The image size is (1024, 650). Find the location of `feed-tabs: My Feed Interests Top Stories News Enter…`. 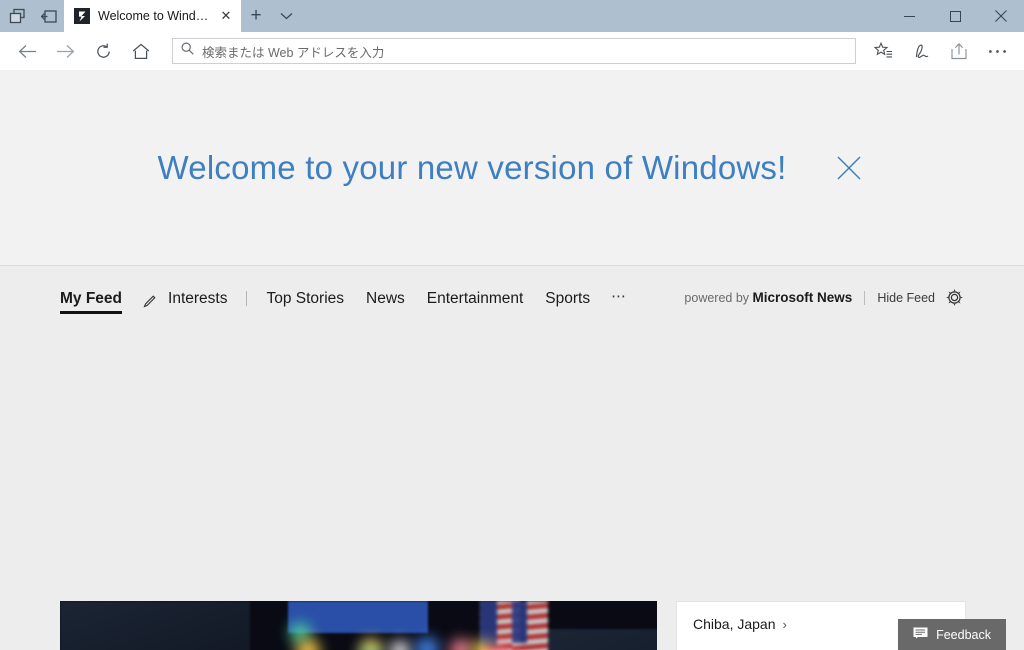

feed-tabs: My Feed Interests Top Stories News Enter… is located at coordinates (346, 300).